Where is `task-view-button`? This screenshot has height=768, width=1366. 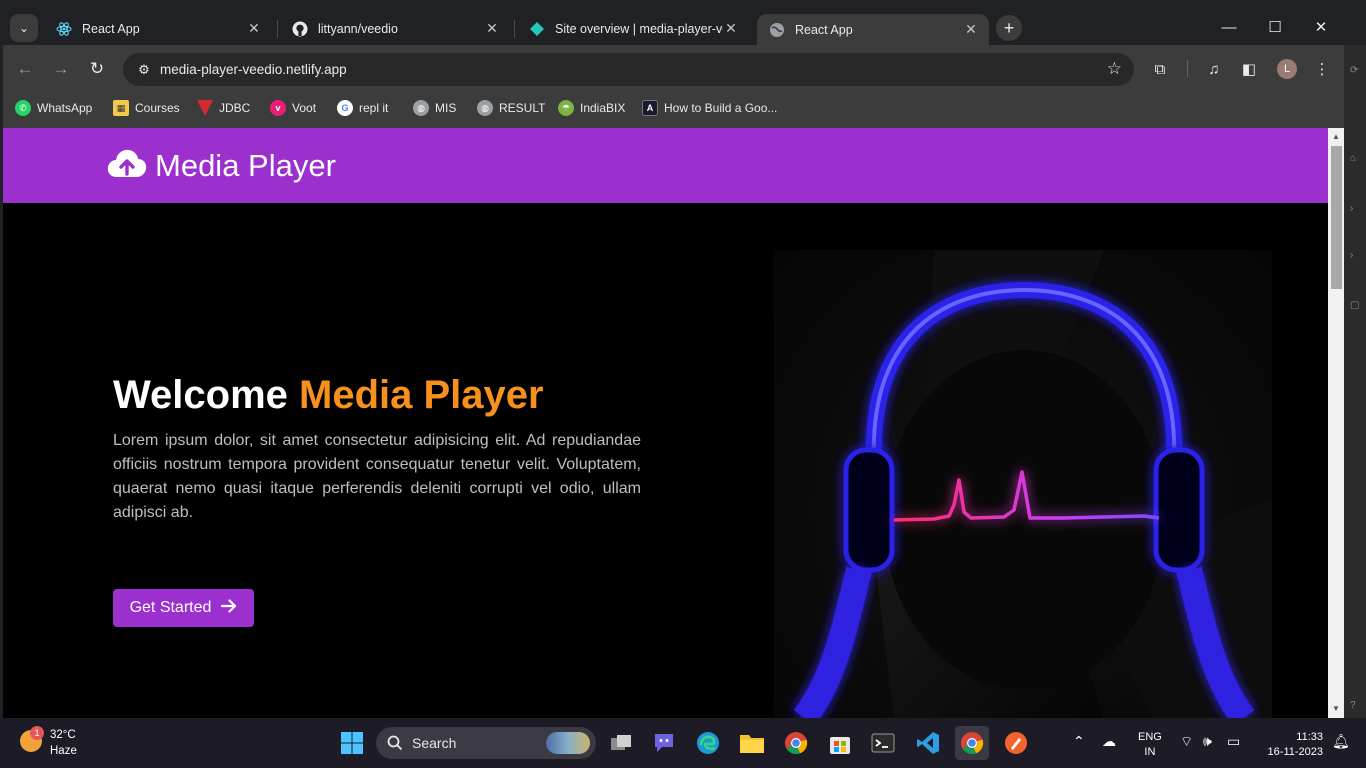
task-view-button is located at coordinates (621, 743).